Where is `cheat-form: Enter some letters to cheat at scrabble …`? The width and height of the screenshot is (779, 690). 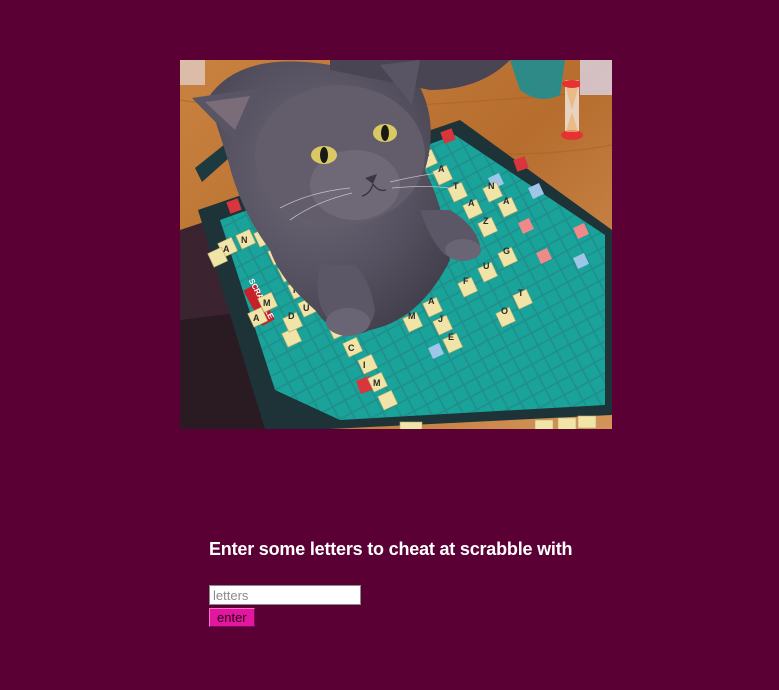 cheat-form: Enter some letters to cheat at scrabble … is located at coordinates (419, 582).